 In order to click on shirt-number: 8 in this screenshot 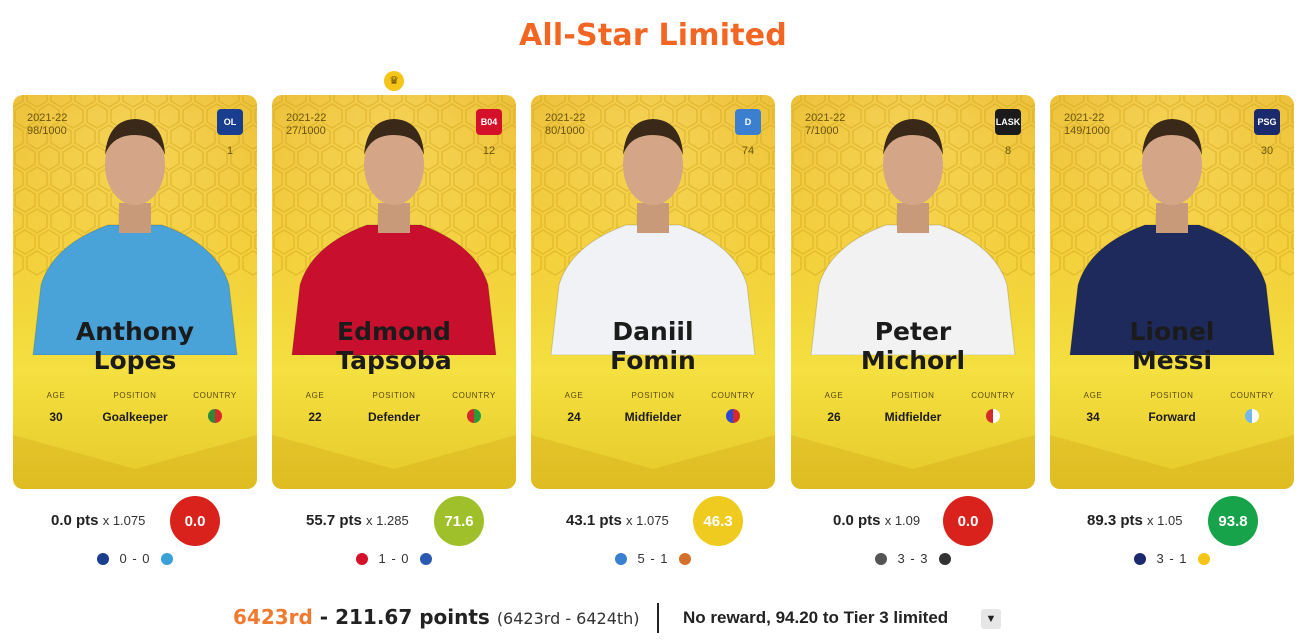, I will do `click(1008, 151)`.